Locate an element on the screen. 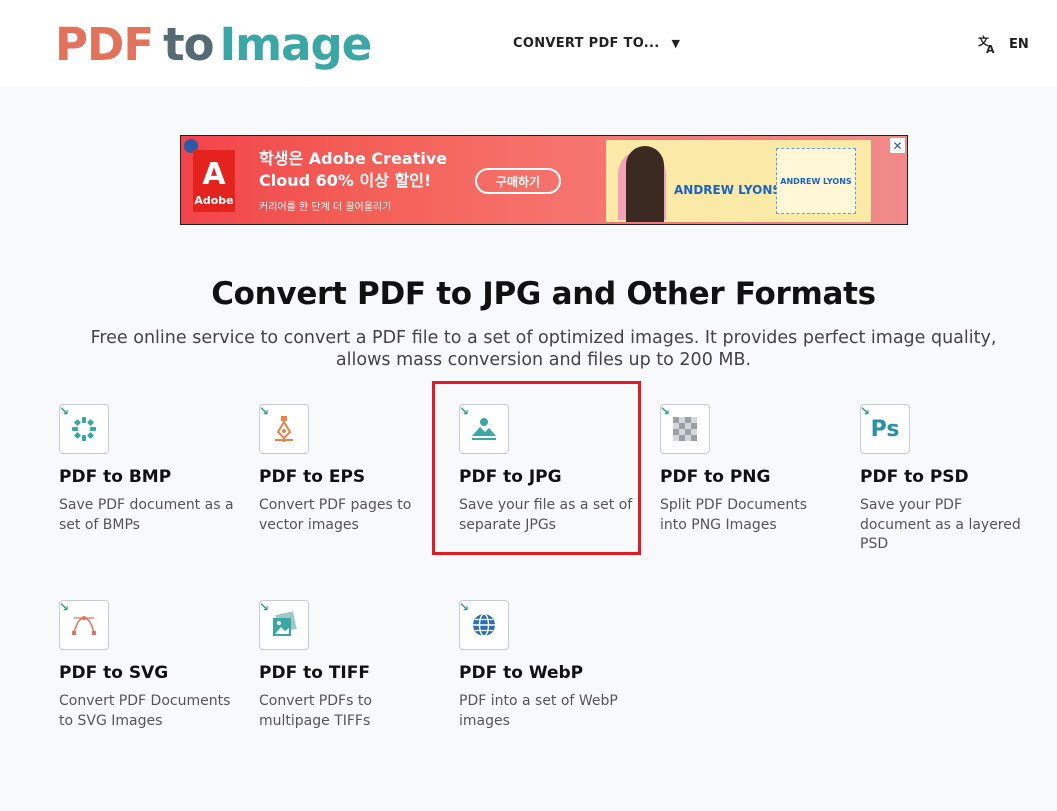 The height and width of the screenshot is (811, 1057). tool-name: PDF to TIFF is located at coordinates (314, 673).